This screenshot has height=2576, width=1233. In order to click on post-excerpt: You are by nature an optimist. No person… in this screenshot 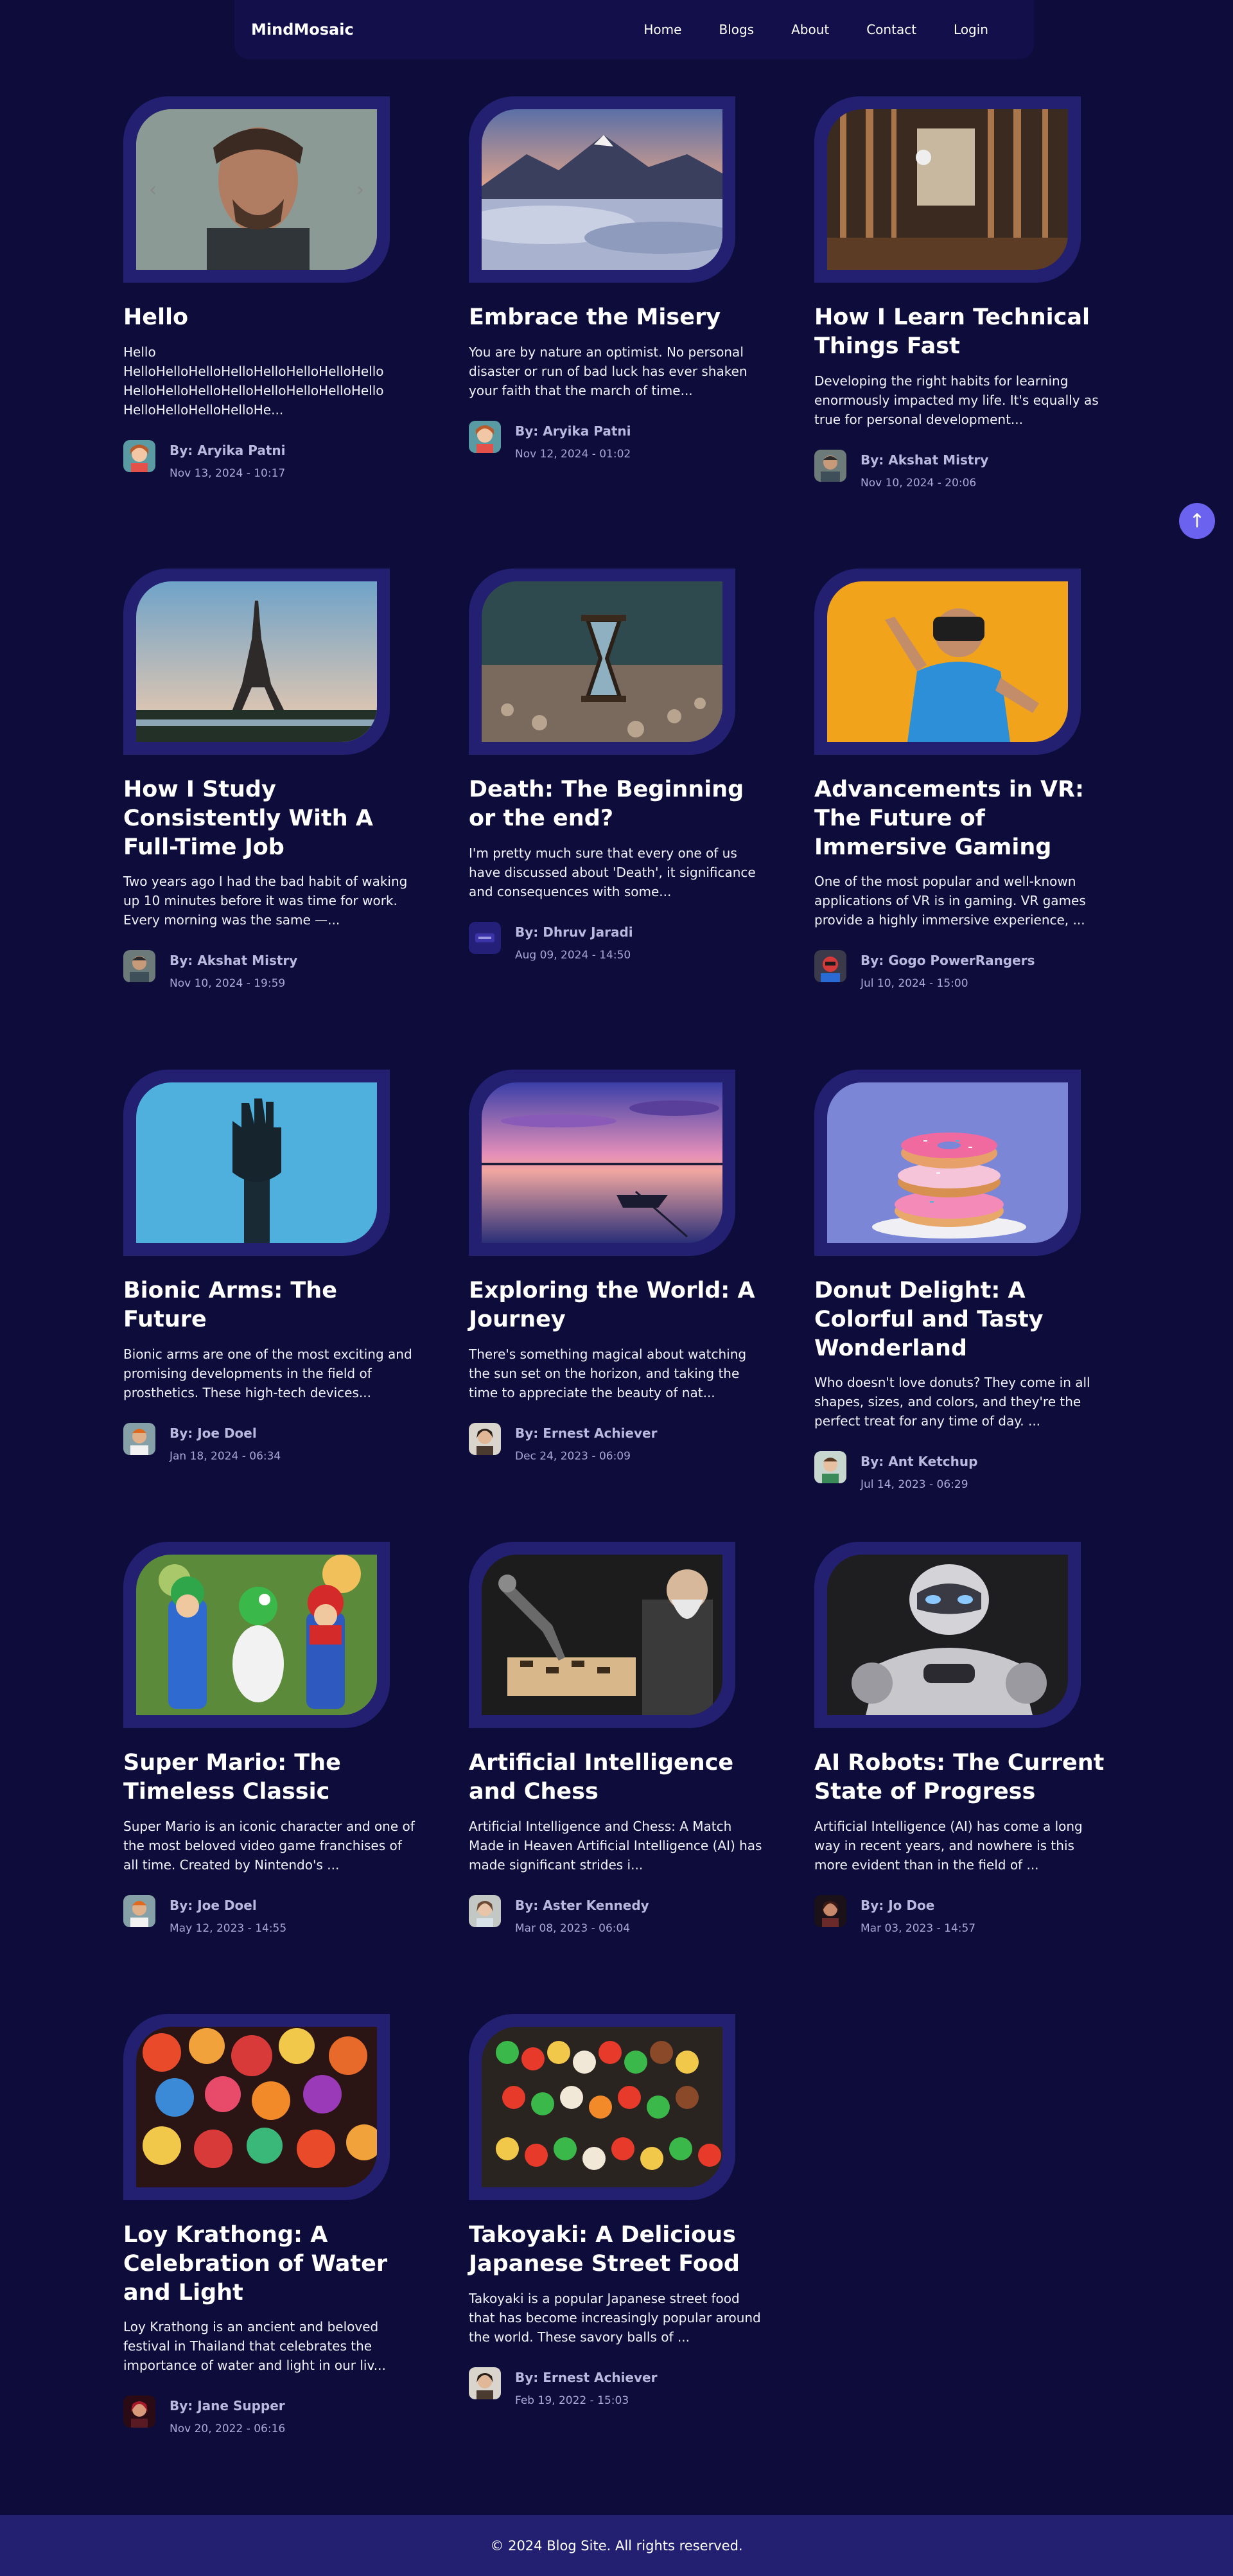, I will do `click(608, 371)`.